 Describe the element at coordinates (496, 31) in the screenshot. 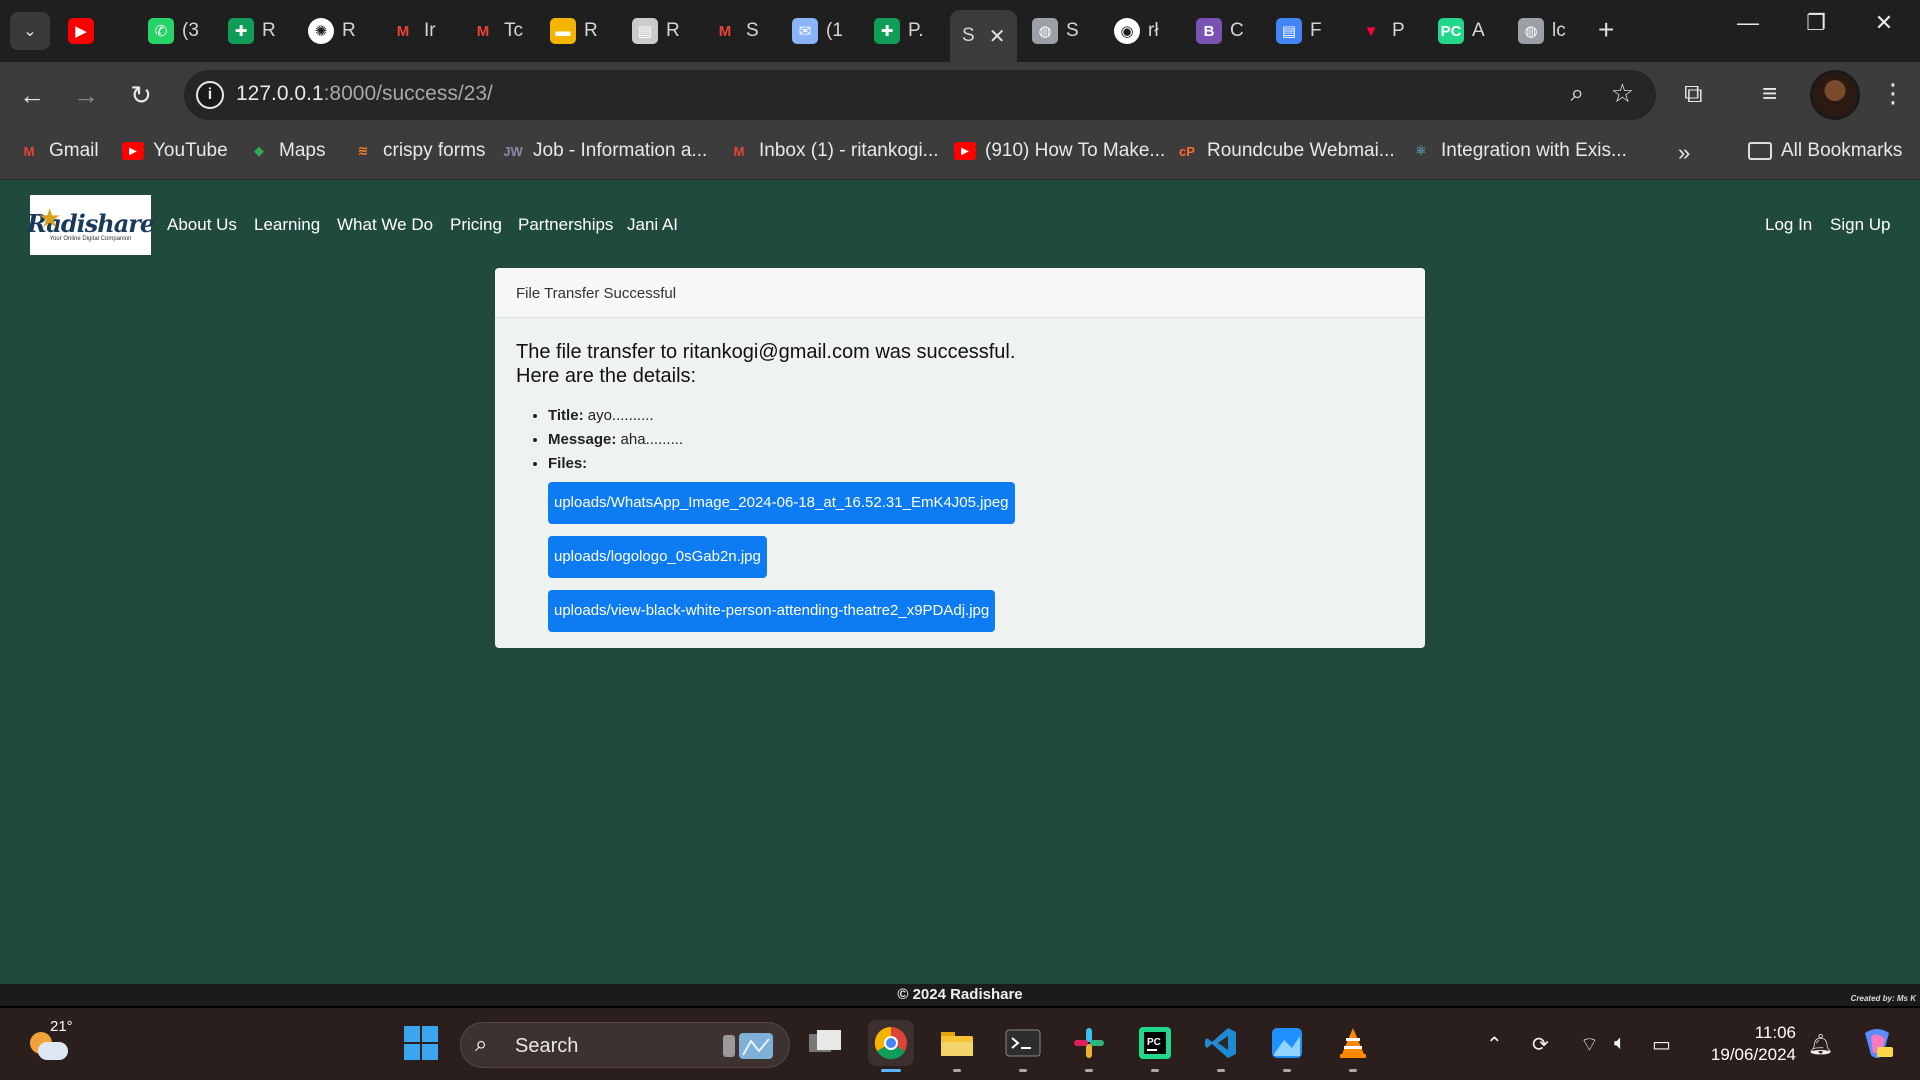

I see `tab-gmail-2: M Tc` at that location.